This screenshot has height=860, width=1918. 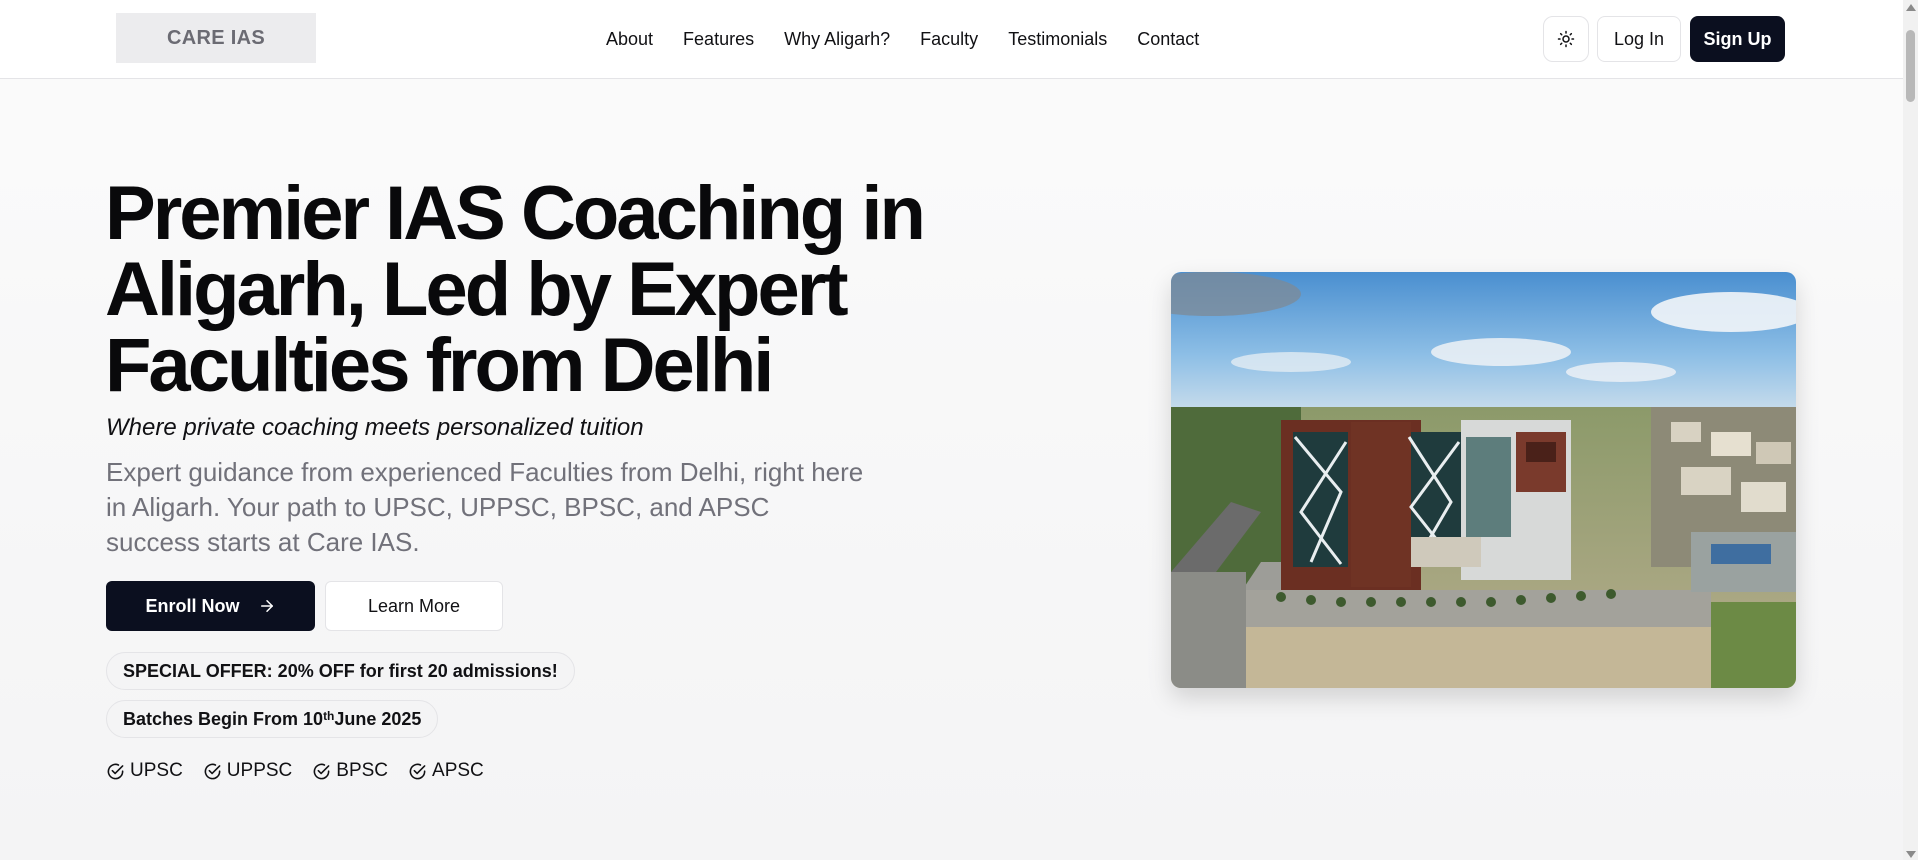 I want to click on learn-more-button: Learn More, so click(x=414, y=606).